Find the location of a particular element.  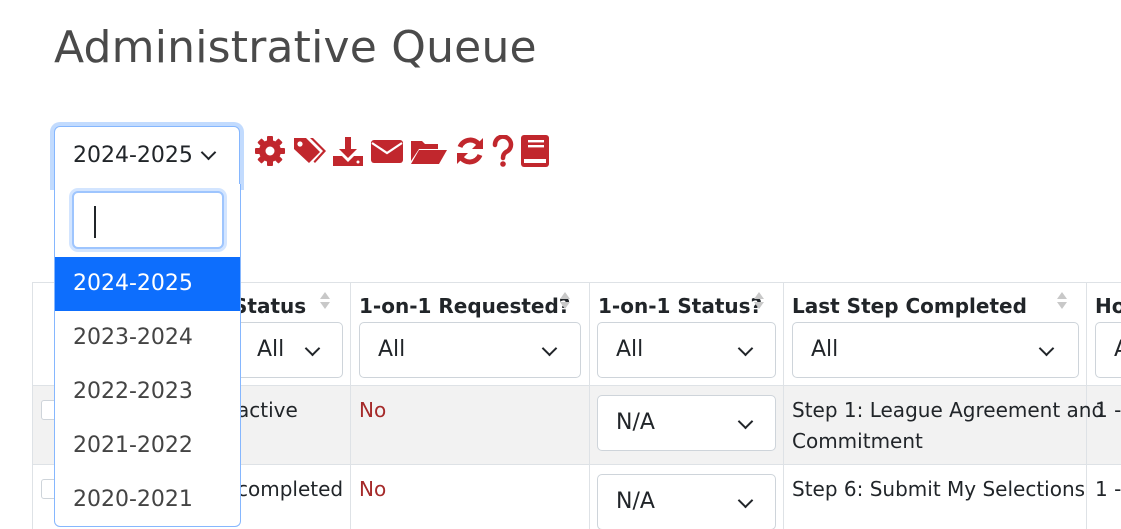

refresh-icon is located at coordinates (470, 151).